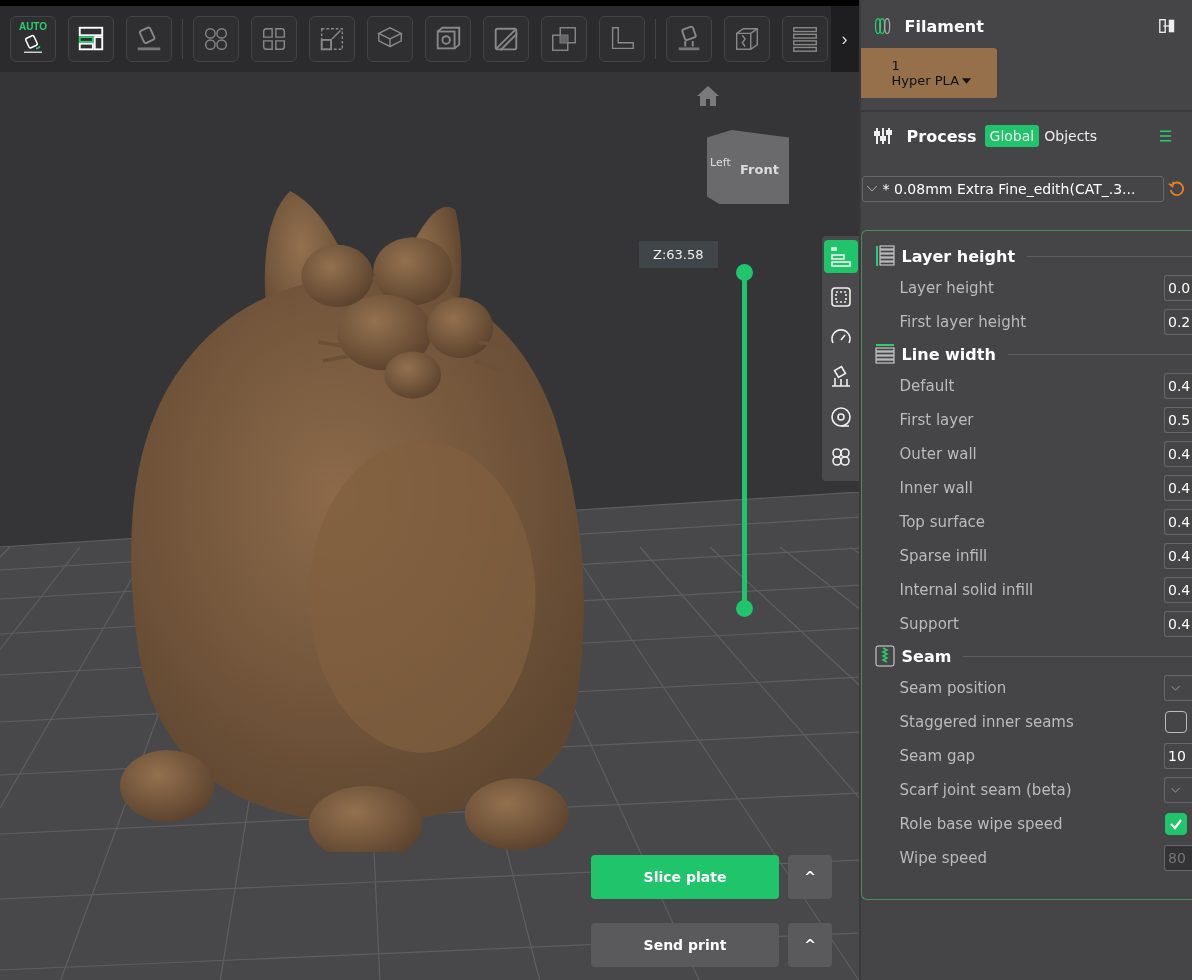 Image resolution: width=1192 pixels, height=980 pixels. I want to click on value-field: 0.0, so click(1178, 288).